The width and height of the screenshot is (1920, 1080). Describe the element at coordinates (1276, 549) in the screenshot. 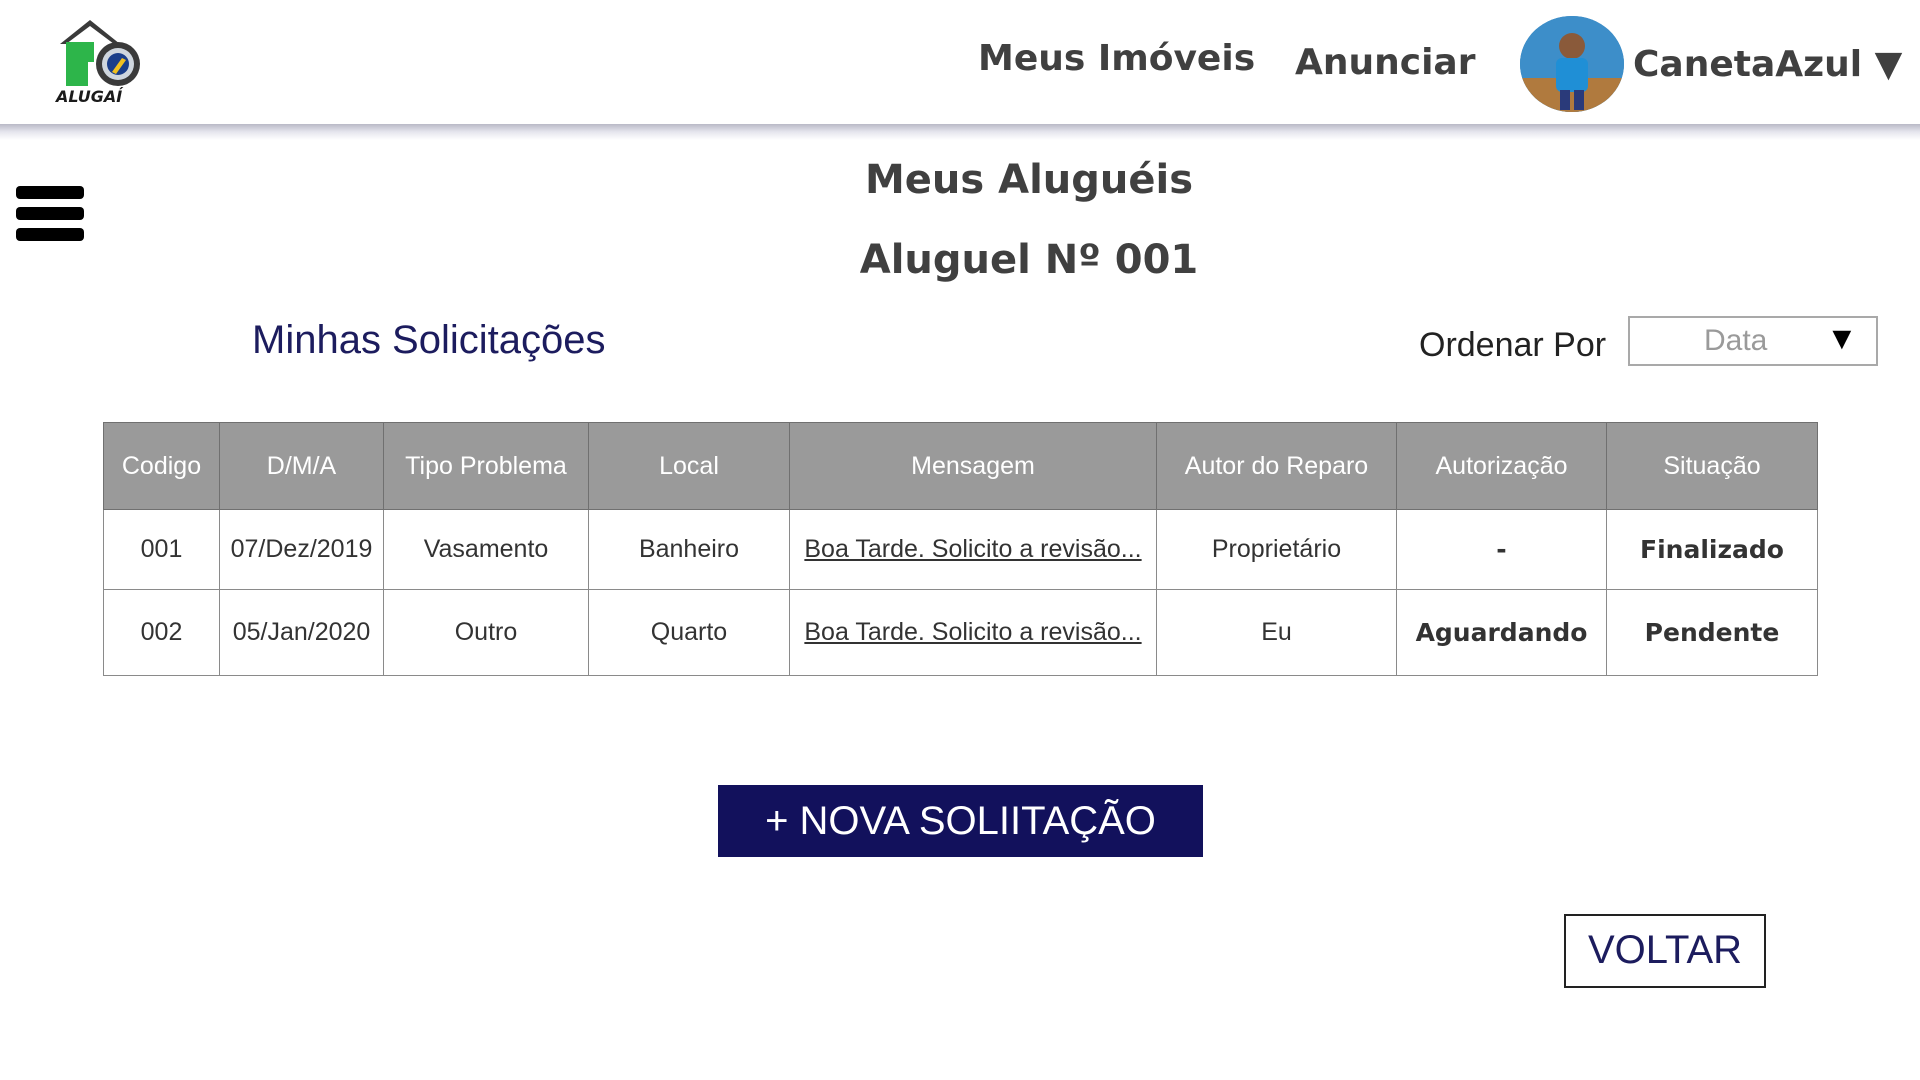

I see `cell-autor: Proprietário` at that location.